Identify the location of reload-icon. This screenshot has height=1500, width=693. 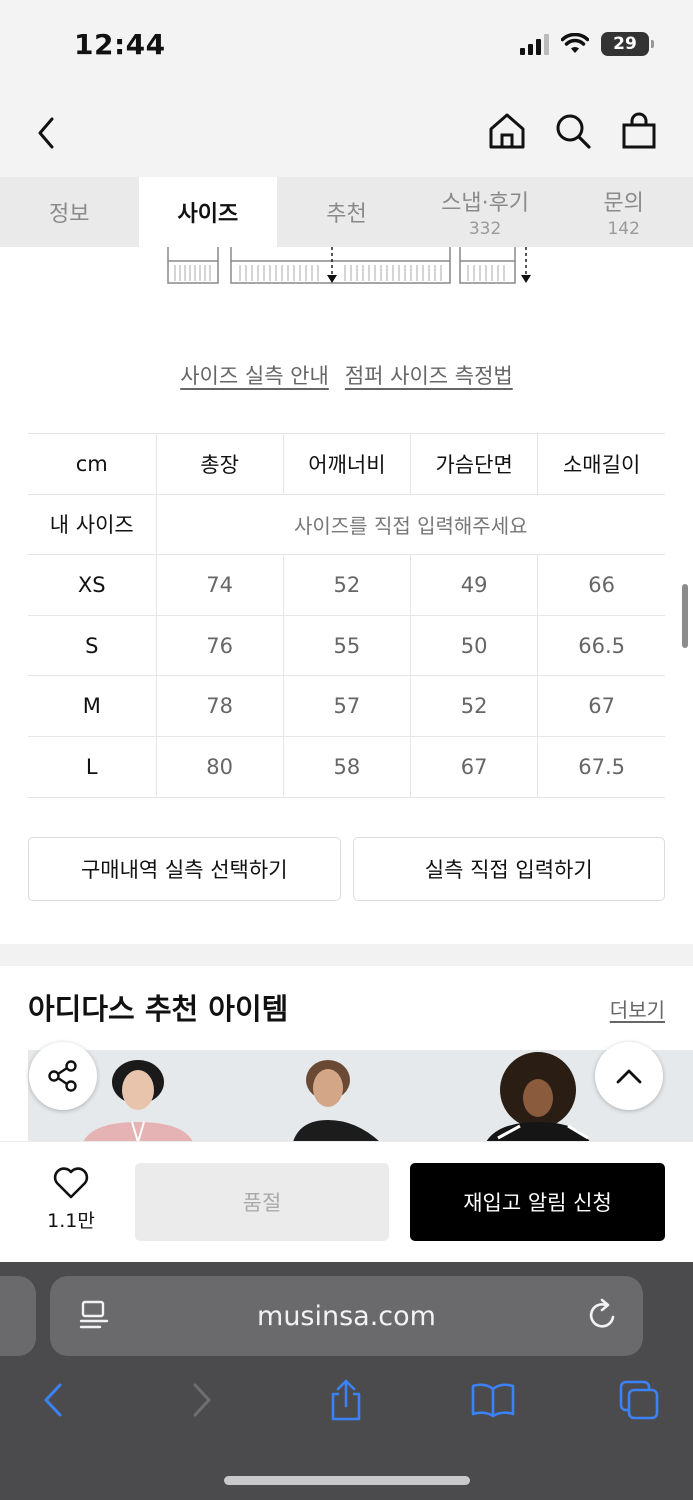
(603, 1315).